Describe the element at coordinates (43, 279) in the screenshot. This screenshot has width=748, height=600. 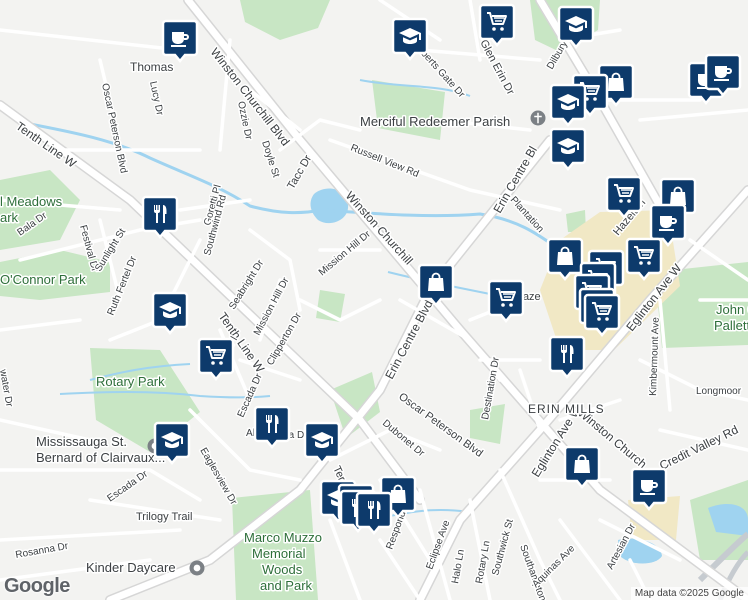
I see `place-label-oconnor: O'Connor Park` at that location.